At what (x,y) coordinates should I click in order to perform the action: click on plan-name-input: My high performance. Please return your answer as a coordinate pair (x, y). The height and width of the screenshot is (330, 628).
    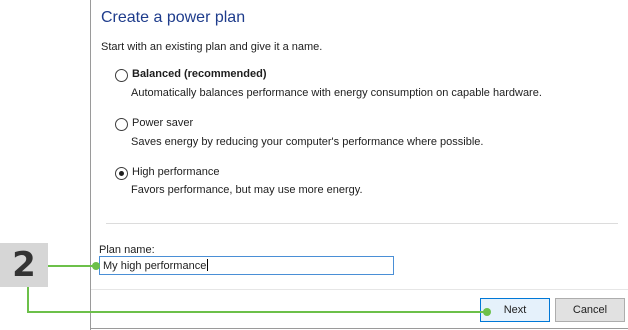
    Looking at the image, I should click on (246, 265).